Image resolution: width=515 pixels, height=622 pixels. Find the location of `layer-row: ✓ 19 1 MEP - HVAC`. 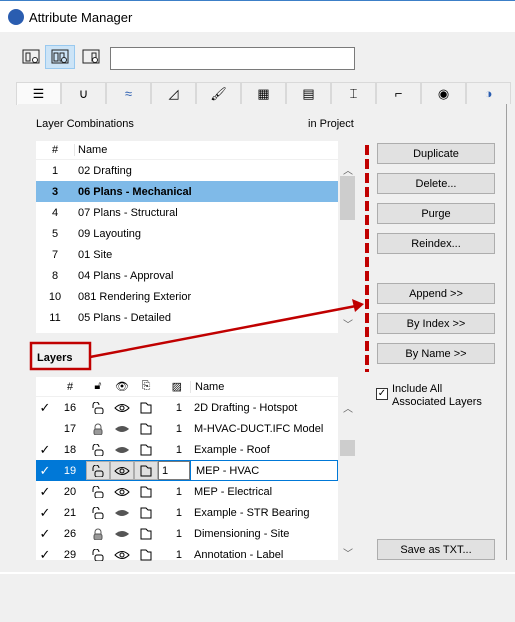

layer-row: ✓ 19 1 MEP - HVAC is located at coordinates (187, 470).